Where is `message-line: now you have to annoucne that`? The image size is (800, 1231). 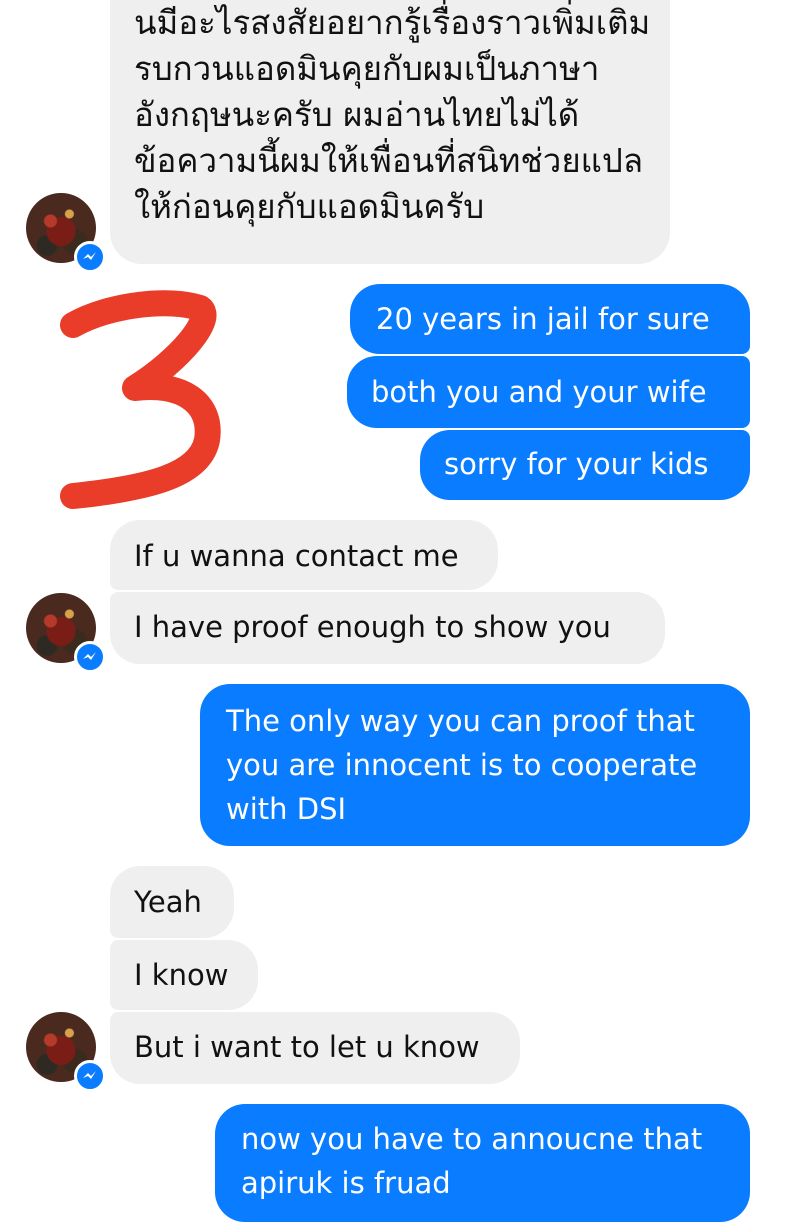 message-line: now you have to annoucne that is located at coordinates (472, 1139).